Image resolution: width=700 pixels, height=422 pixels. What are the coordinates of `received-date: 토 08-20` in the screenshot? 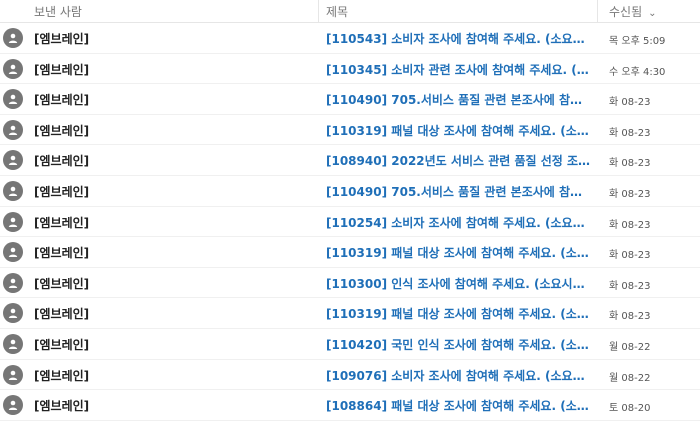 It's located at (630, 409).